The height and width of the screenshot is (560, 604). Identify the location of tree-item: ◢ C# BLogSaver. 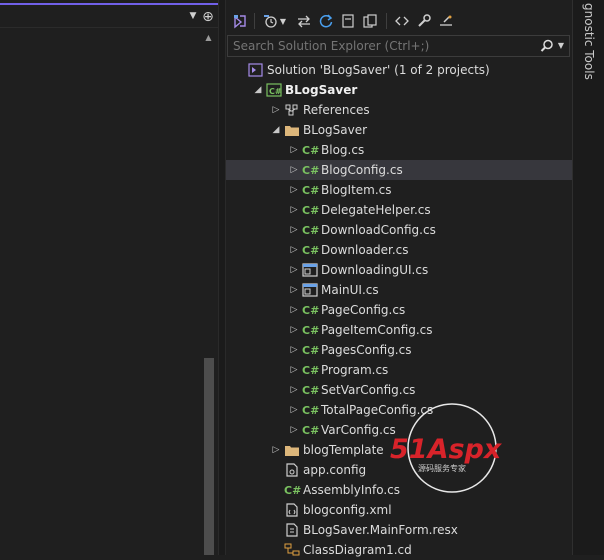
(399, 90).